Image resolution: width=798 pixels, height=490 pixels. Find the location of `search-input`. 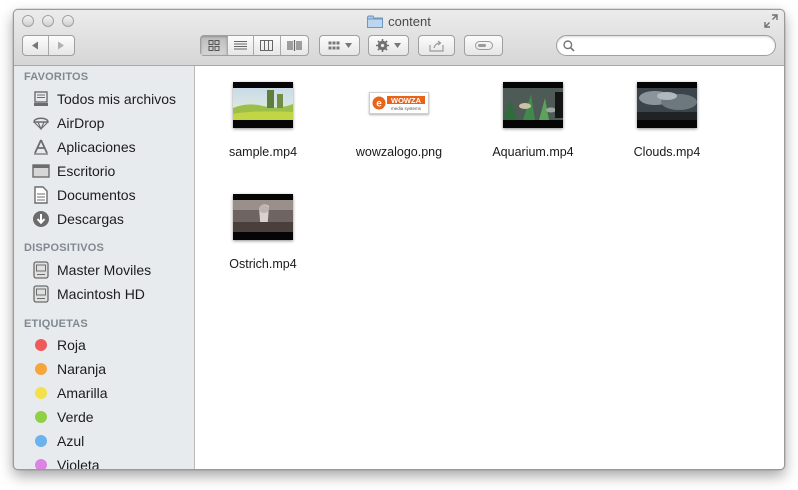

search-input is located at coordinates (674, 45).